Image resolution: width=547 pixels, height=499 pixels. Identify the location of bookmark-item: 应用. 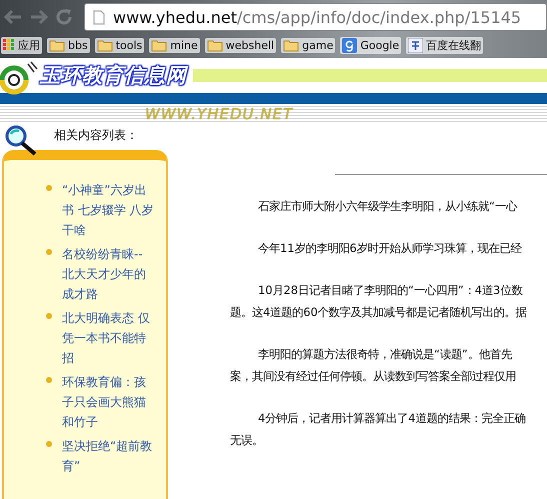
(21, 45).